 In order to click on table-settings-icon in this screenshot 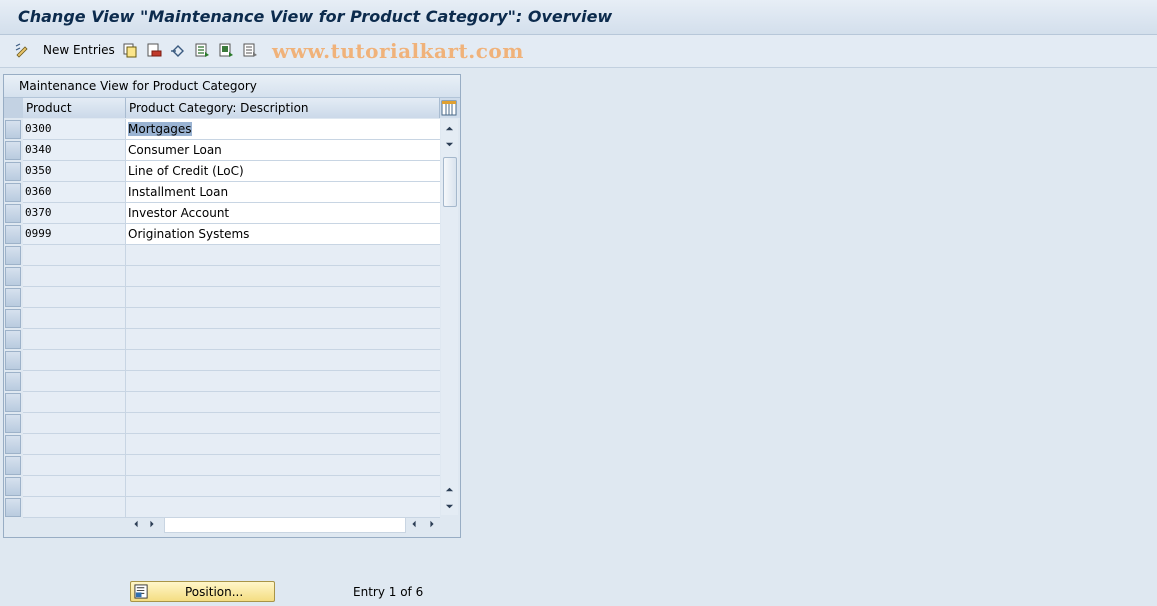, I will do `click(449, 108)`.